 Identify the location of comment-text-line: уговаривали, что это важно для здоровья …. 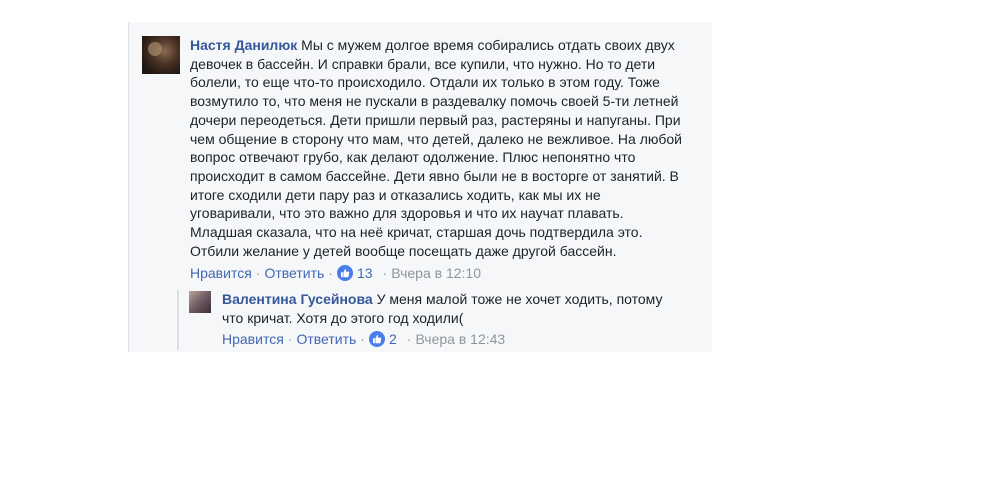
(407, 213).